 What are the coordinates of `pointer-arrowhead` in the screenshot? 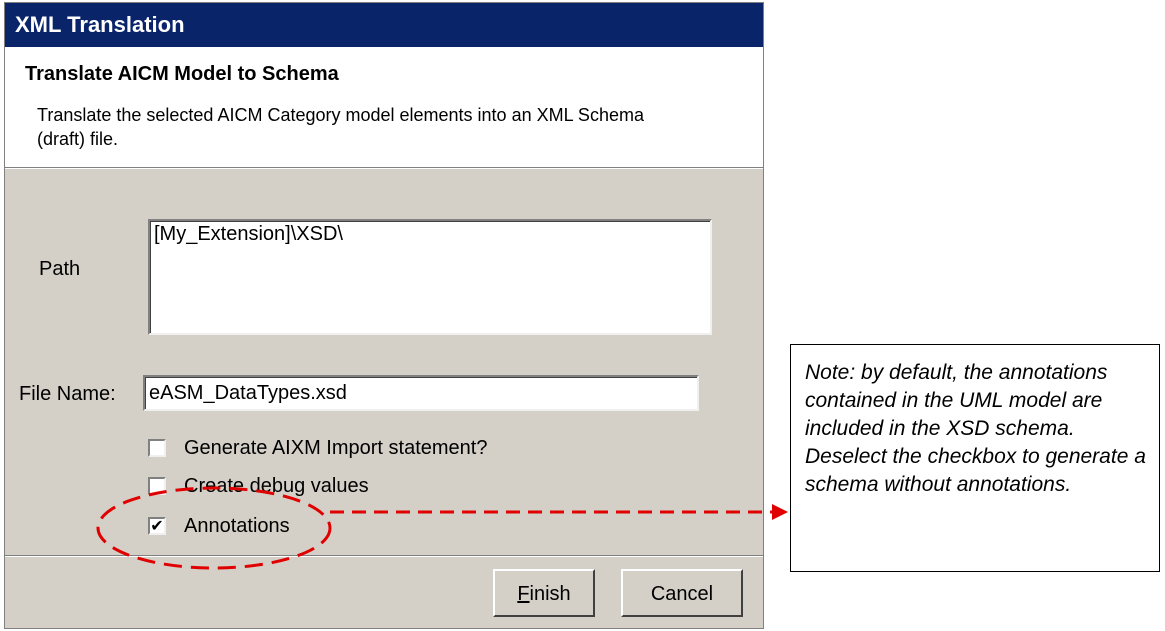 It's located at (780, 512).